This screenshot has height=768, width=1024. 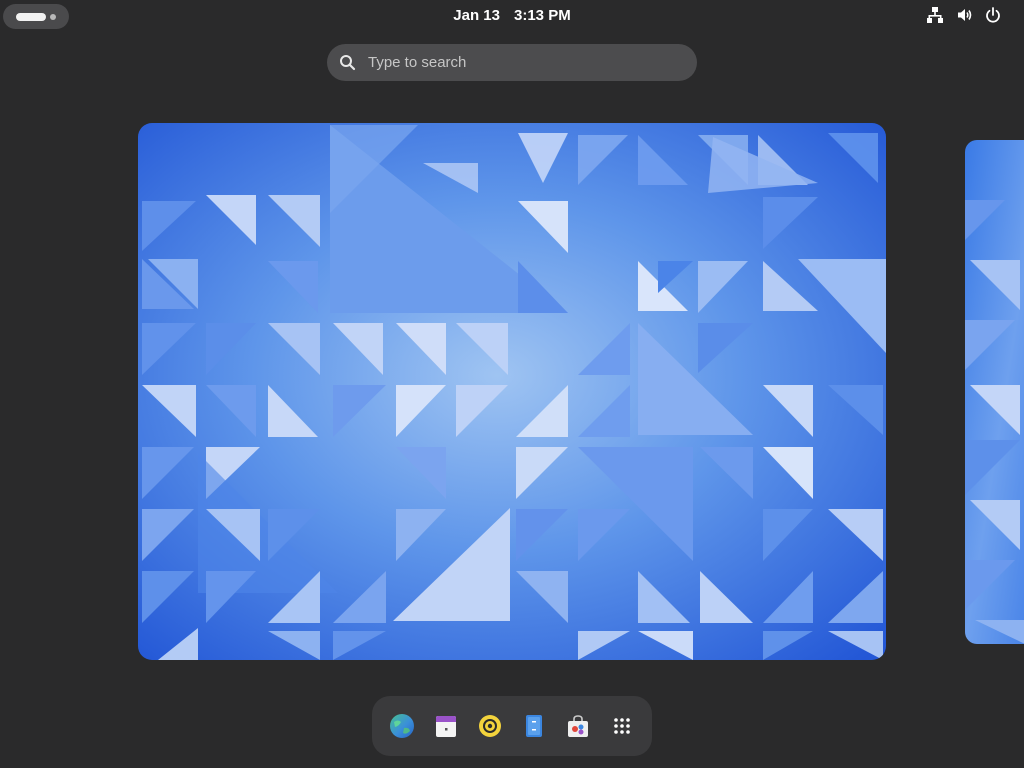 I want to click on calendar-icon, so click(x=446, y=726).